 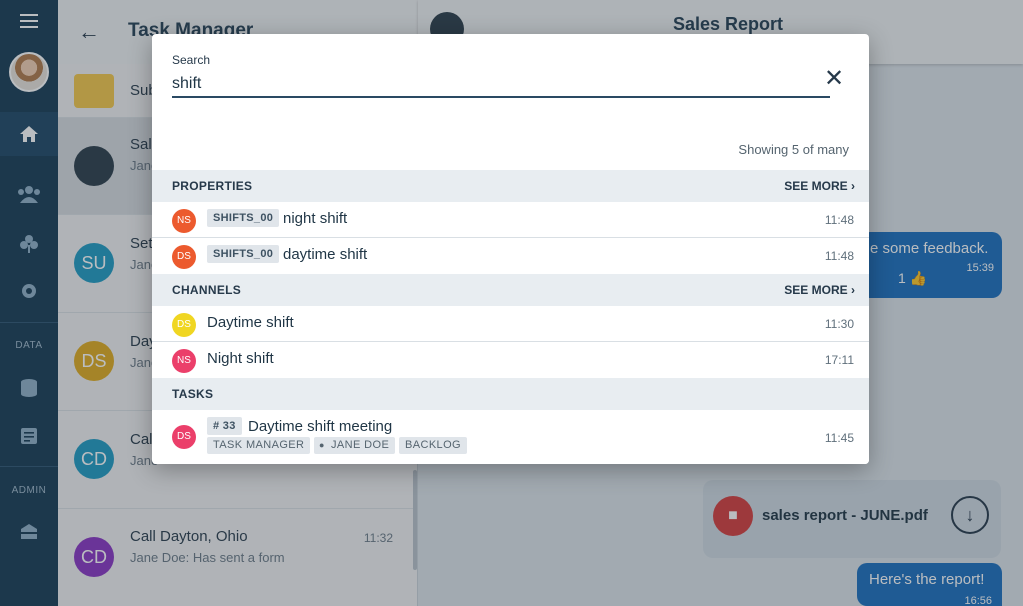 What do you see at coordinates (510, 186) in the screenshot?
I see `section-header-properties: PROPERTIES SEE MORE ›` at bounding box center [510, 186].